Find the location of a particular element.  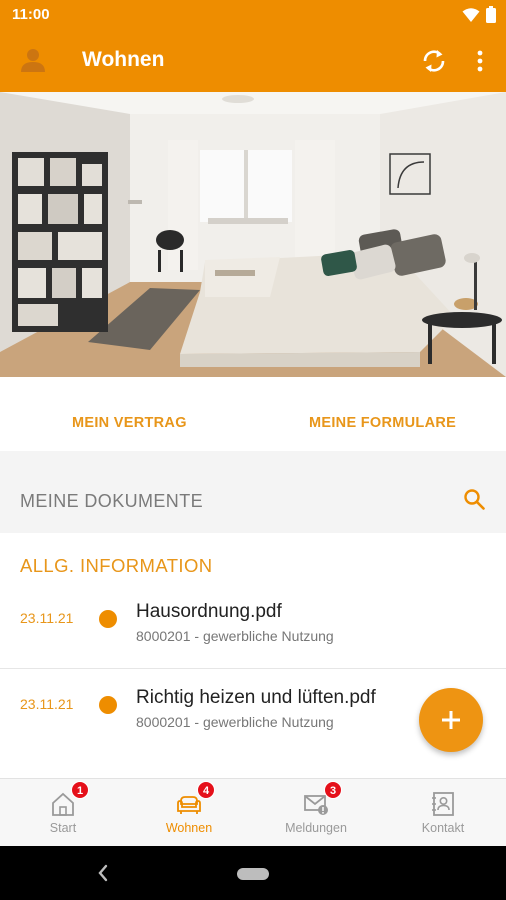

document-name: Hausordnung.pdf is located at coordinates (209, 611).